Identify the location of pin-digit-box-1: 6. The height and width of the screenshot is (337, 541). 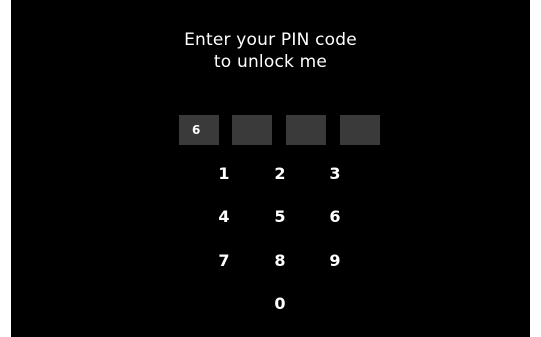
(199, 130).